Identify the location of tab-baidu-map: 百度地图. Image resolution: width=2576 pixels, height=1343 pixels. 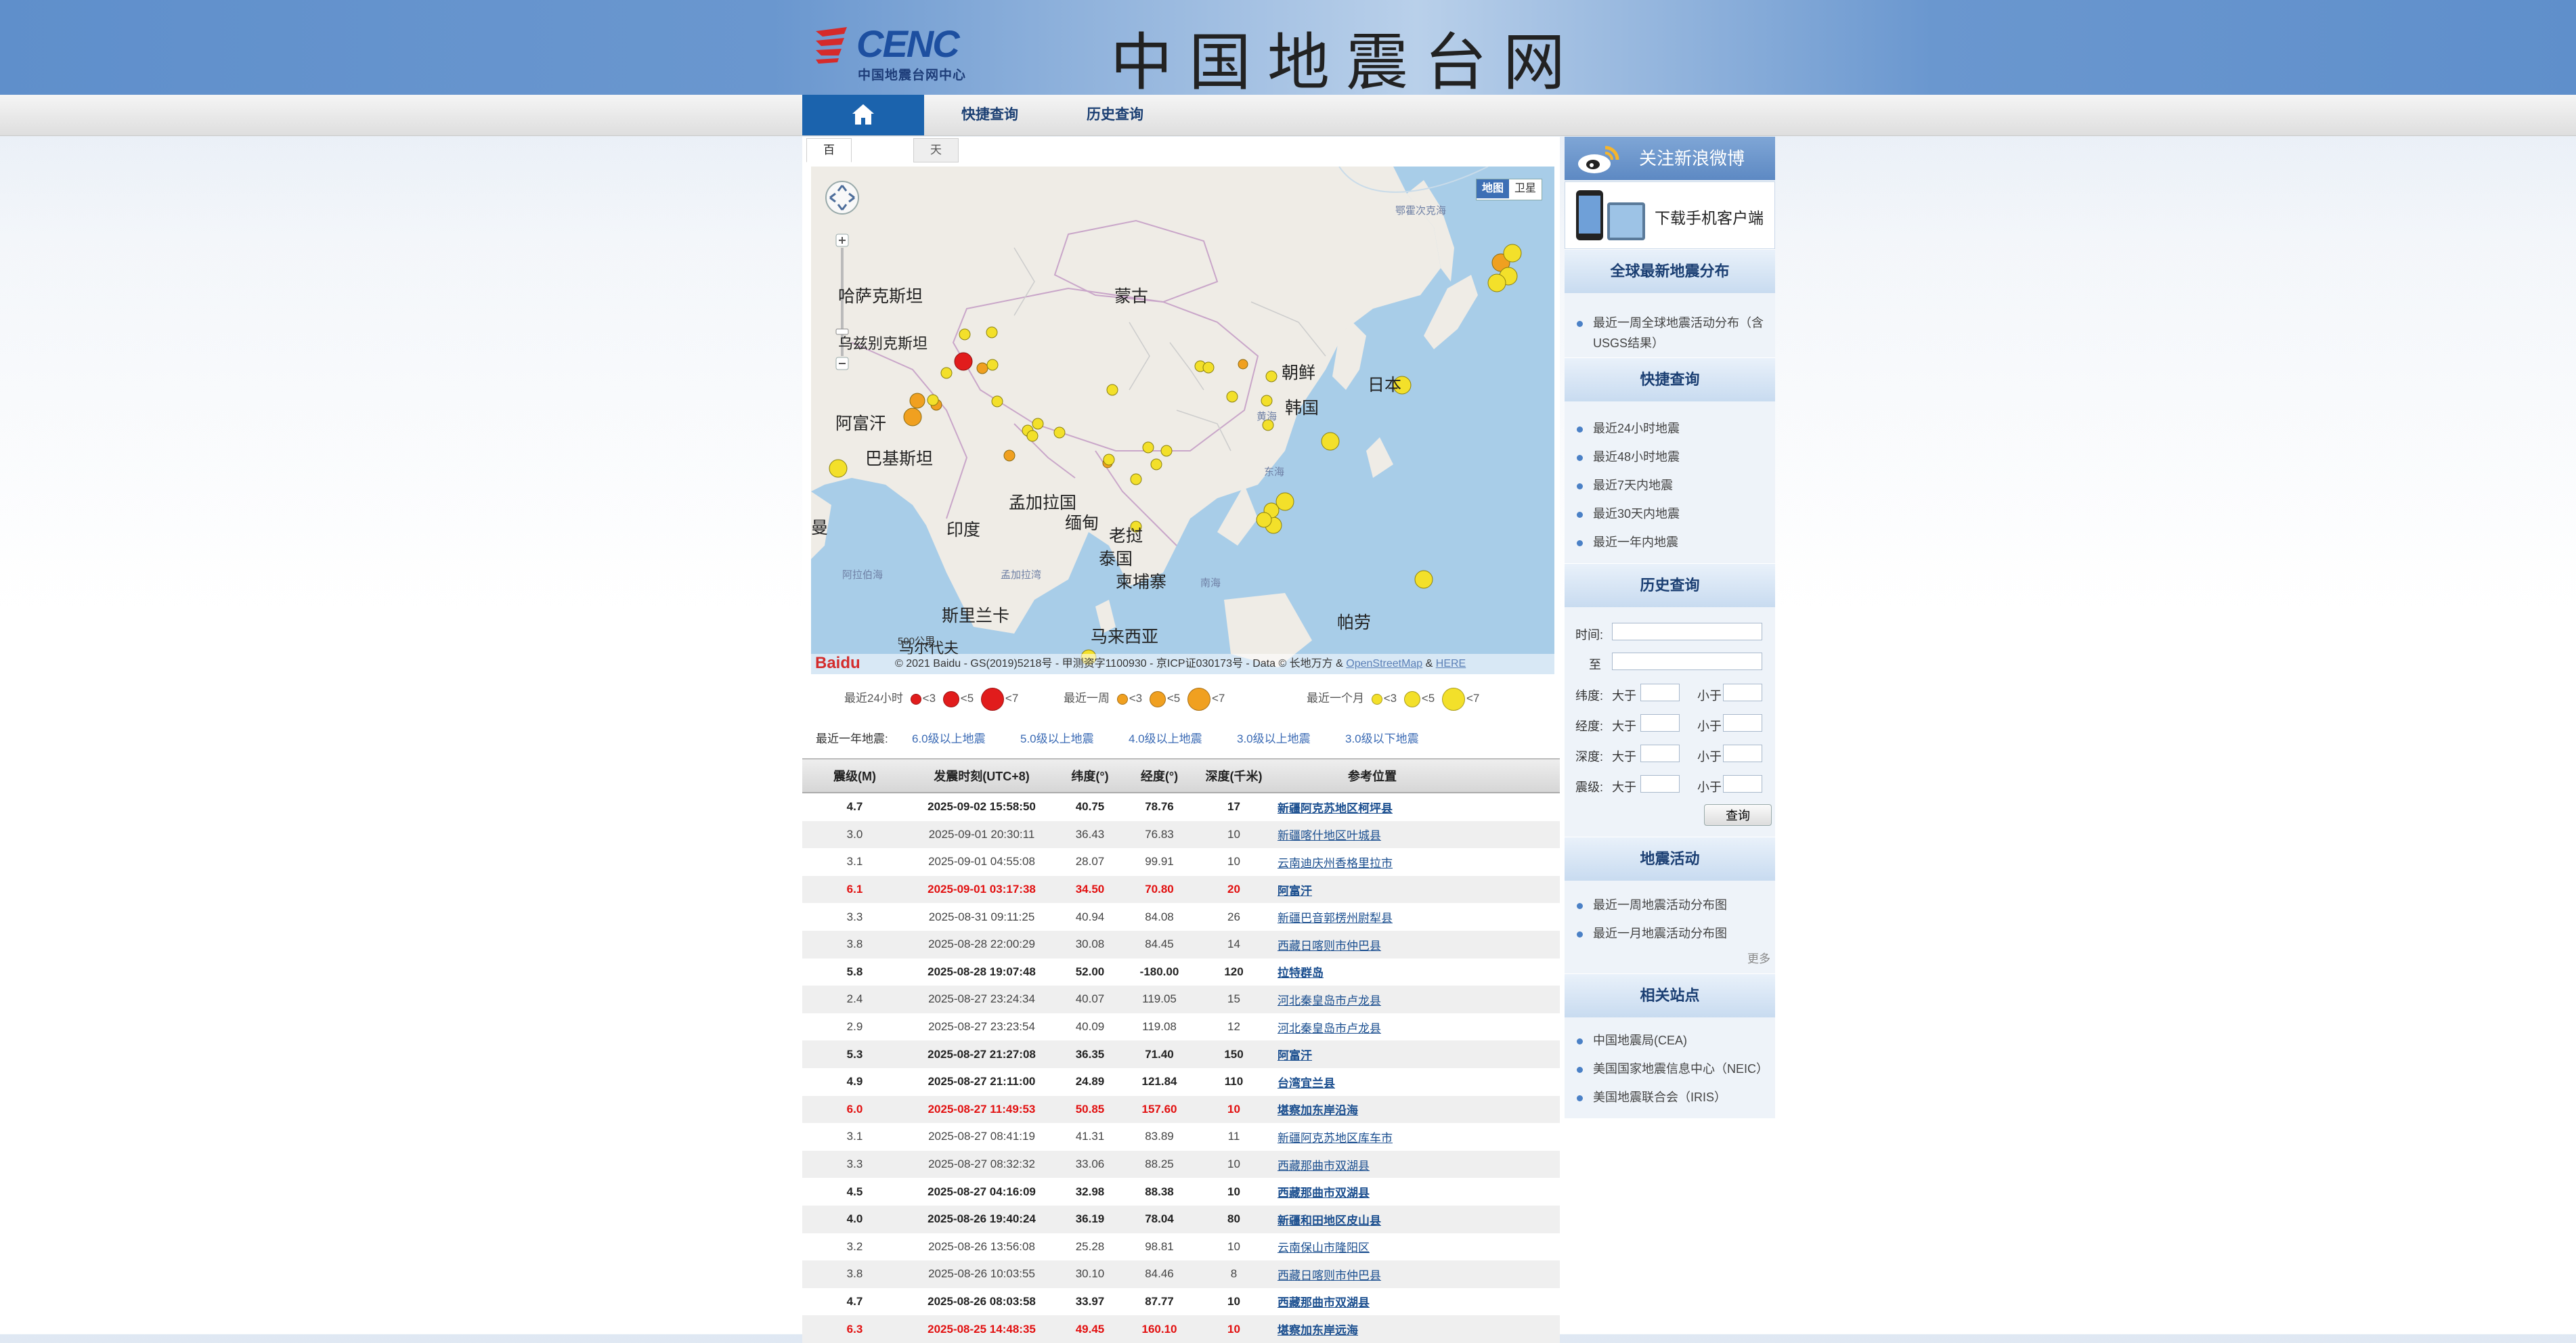
(829, 181).